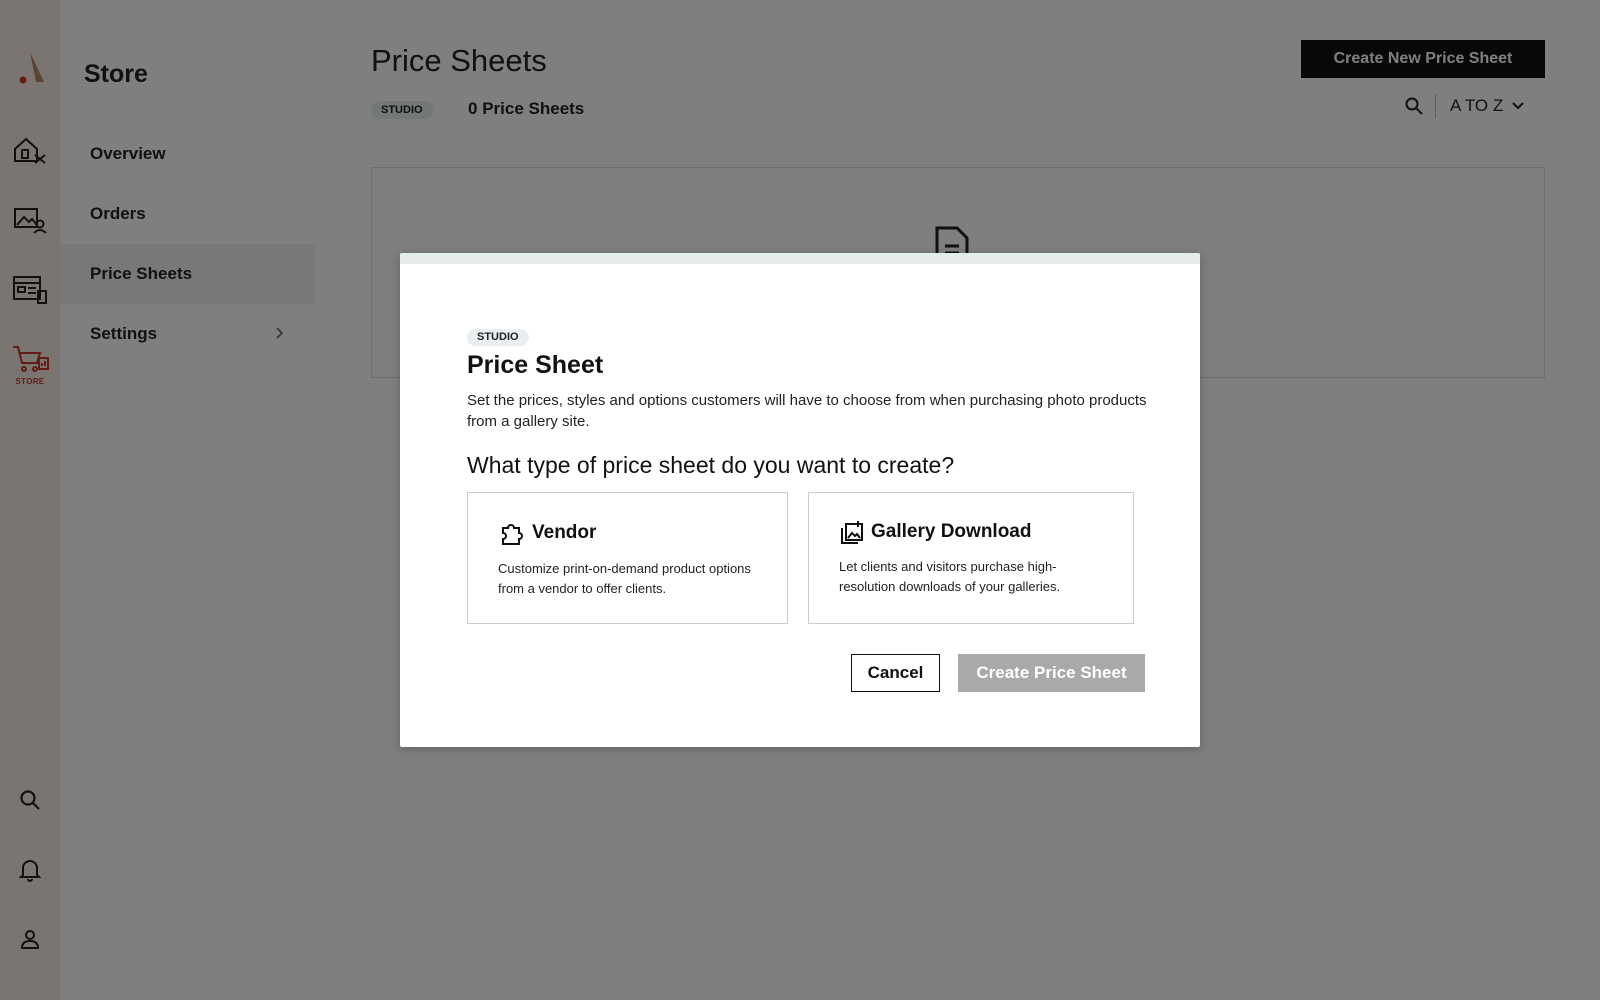 The image size is (1600, 1000). I want to click on puzzle-icon, so click(512, 534).